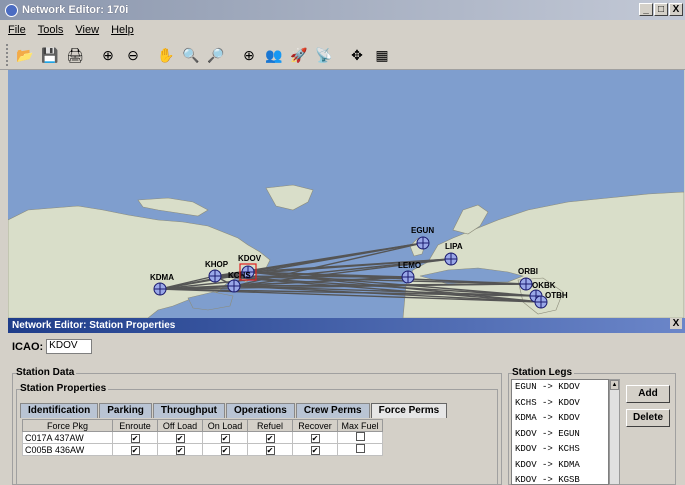 The height and width of the screenshot is (485, 685). I want to click on menu-tools: Tools, so click(51, 30).